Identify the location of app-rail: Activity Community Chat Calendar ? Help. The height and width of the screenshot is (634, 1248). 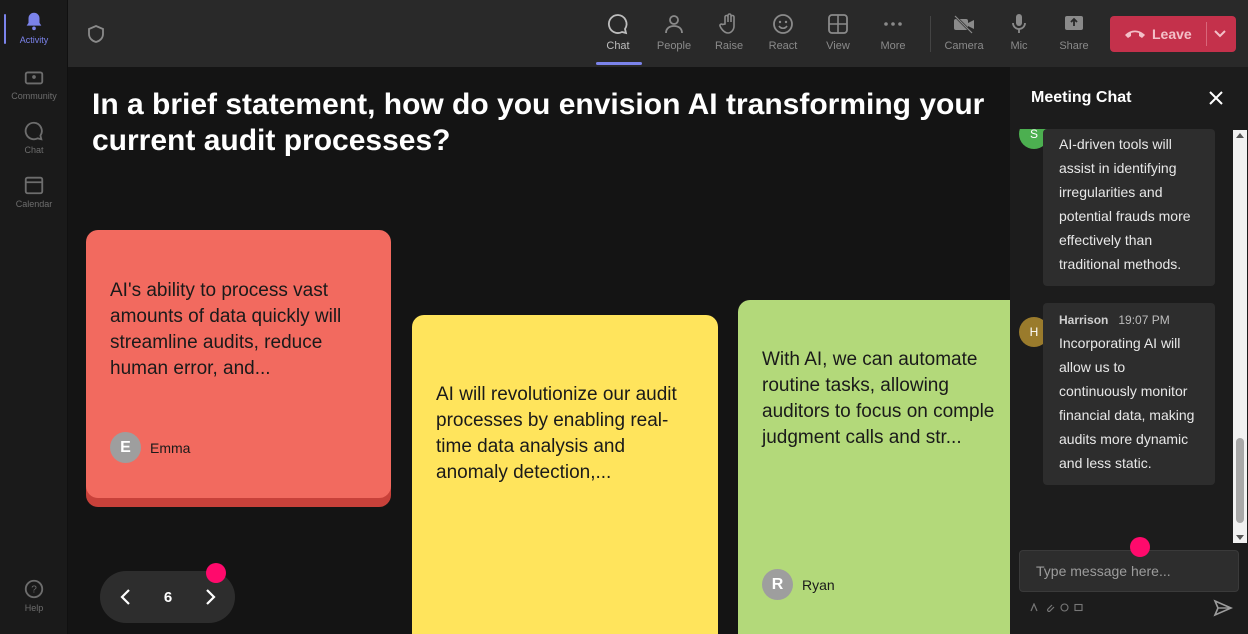
(34, 317).